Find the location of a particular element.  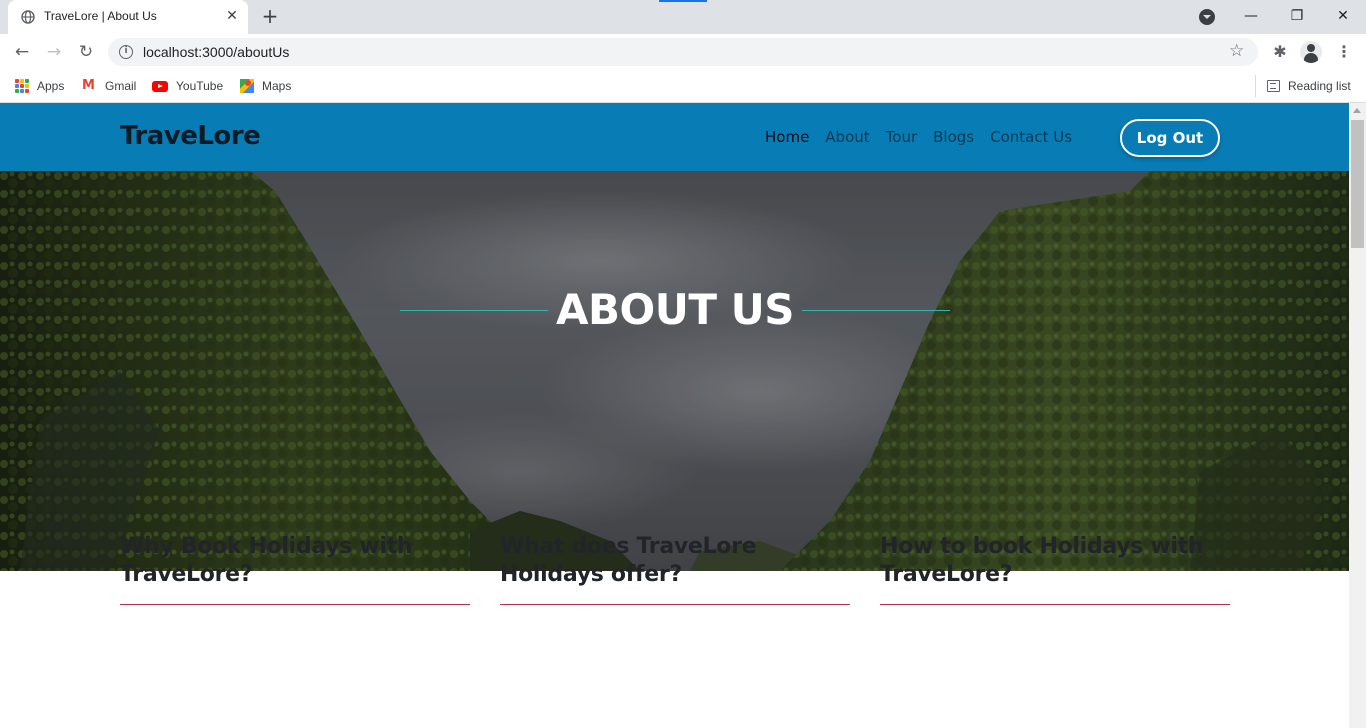

nav-link-contact-us: Contact Us is located at coordinates (1031, 137).